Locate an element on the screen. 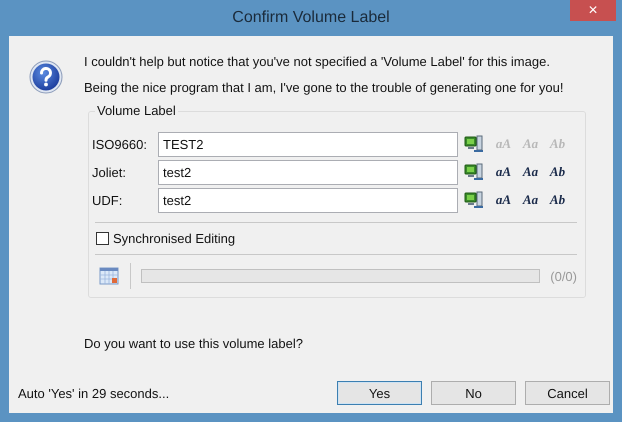 Image resolution: width=622 pixels, height=422 pixels. field-label: UDF: is located at coordinates (107, 200).